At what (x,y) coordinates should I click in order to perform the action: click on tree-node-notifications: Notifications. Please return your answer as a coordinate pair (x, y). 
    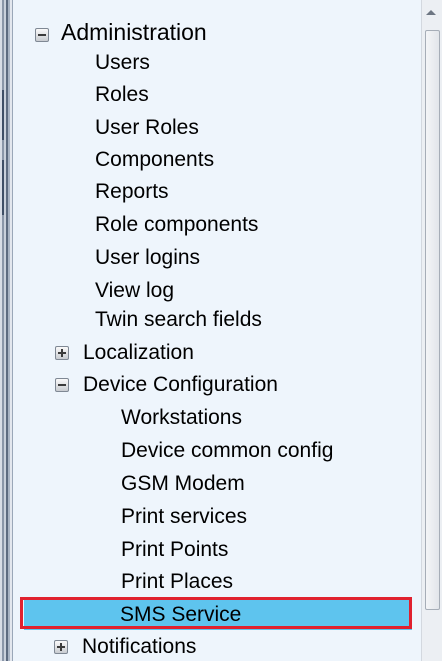
    Looking at the image, I should click on (139, 647).